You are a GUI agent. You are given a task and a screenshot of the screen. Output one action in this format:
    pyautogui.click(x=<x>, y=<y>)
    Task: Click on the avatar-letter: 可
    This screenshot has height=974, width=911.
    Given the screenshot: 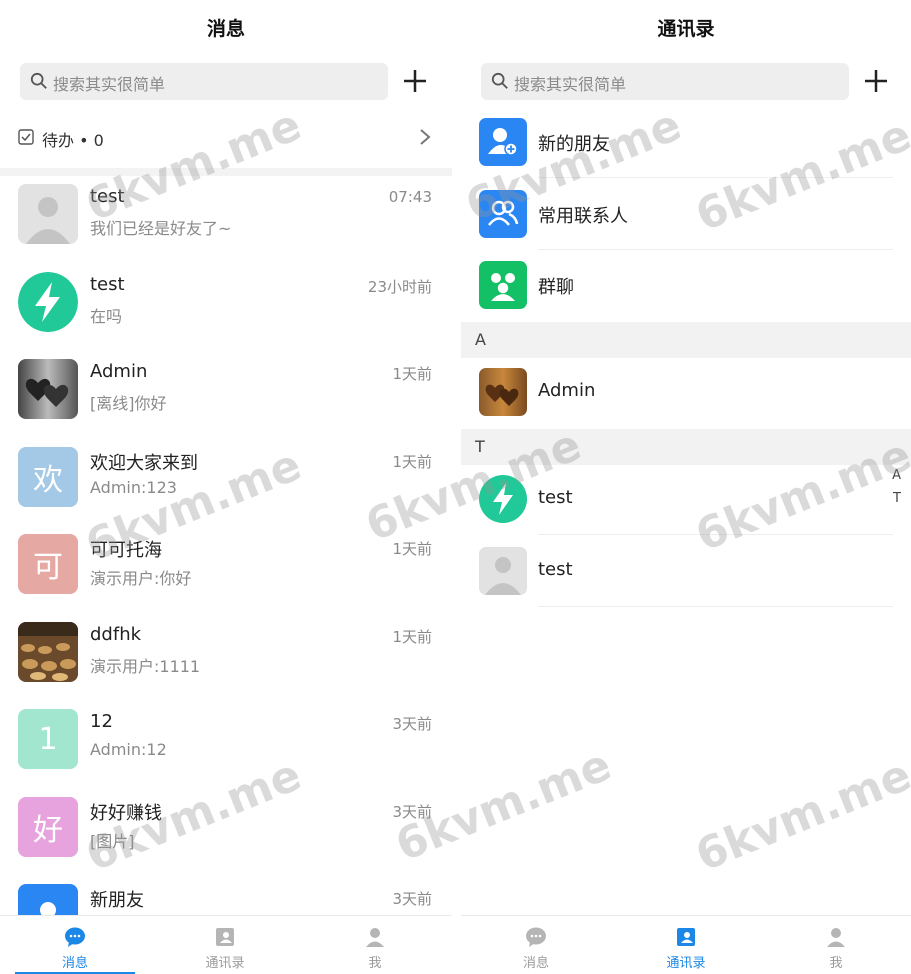 What is the action you would take?
    pyautogui.click(x=48, y=567)
    